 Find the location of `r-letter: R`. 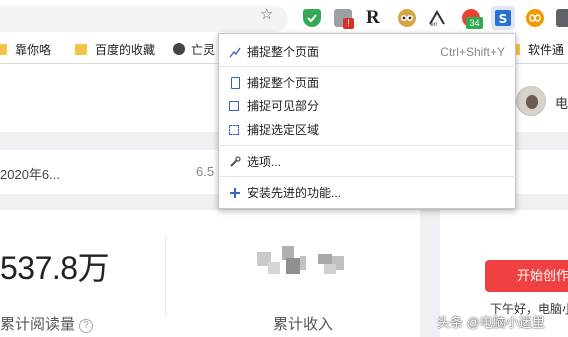

r-letter: R is located at coordinates (373, 17).